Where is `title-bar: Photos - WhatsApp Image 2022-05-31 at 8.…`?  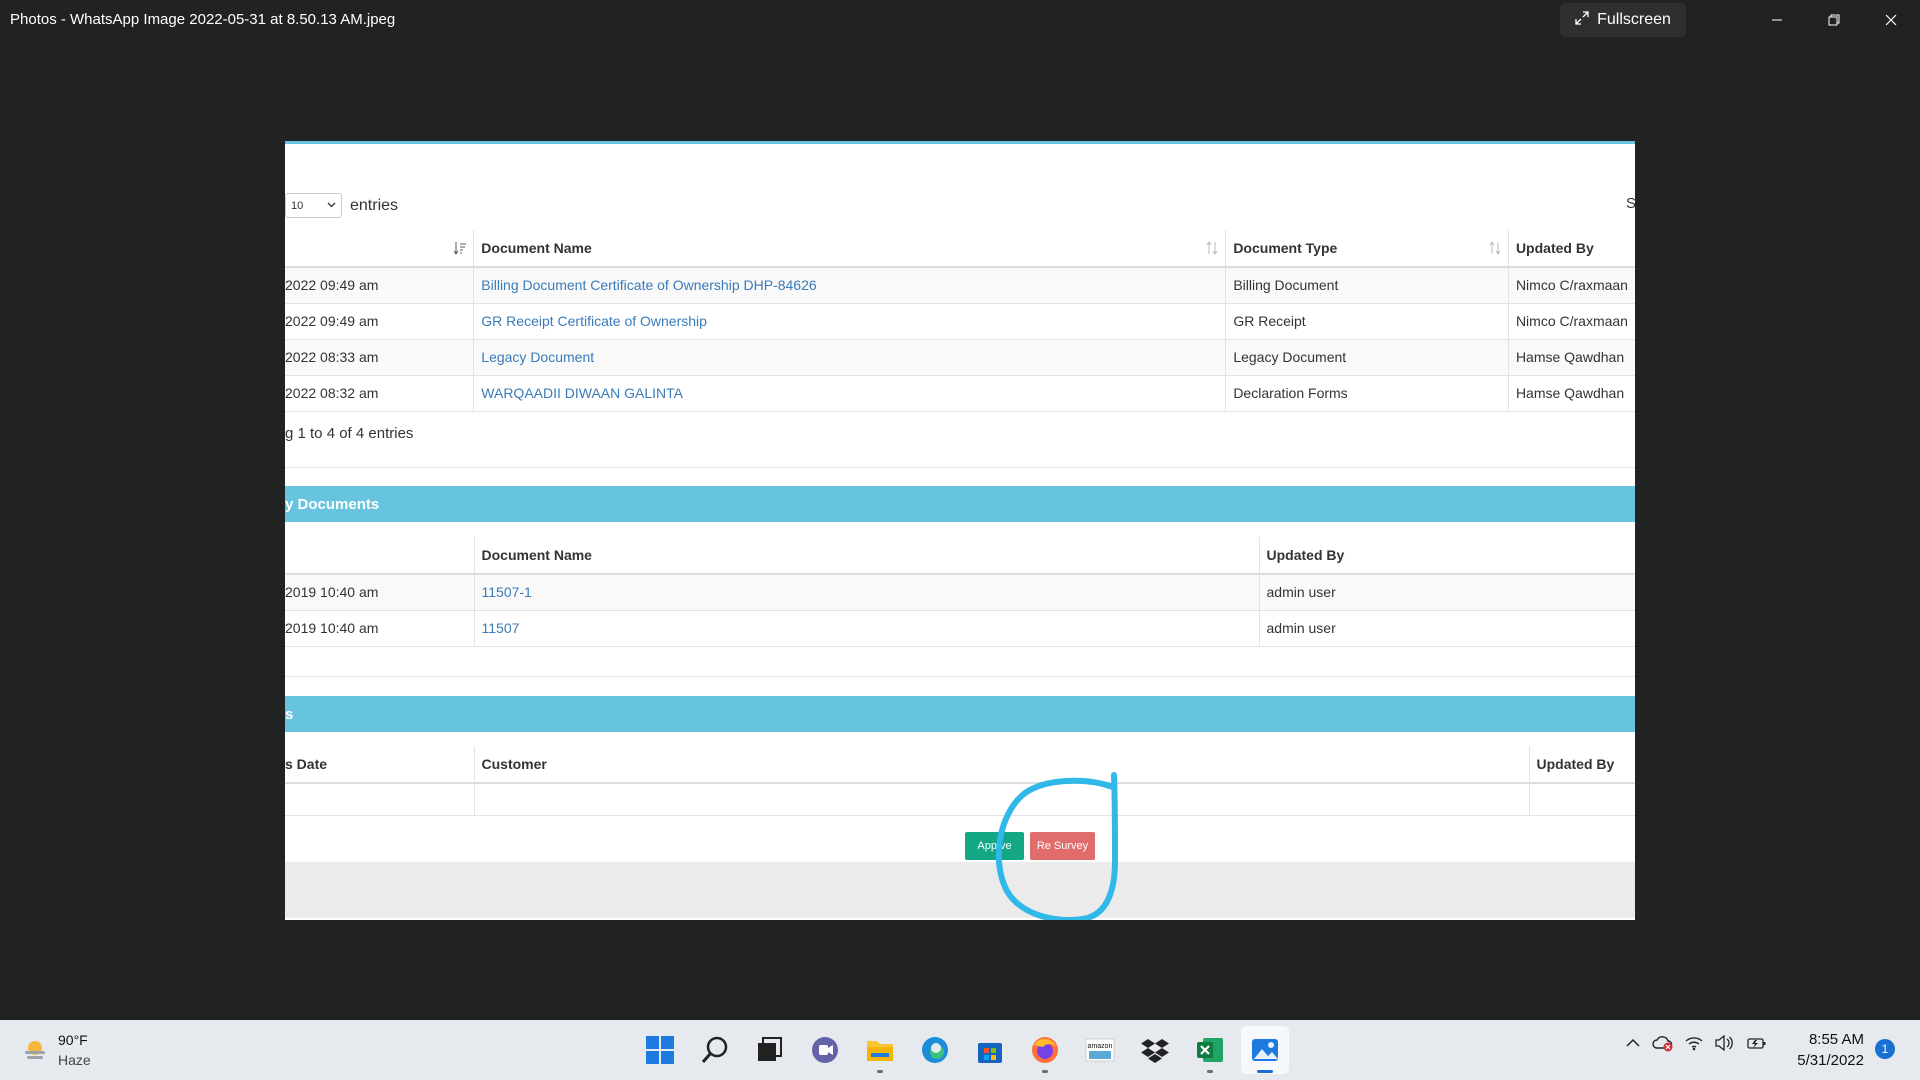 title-bar: Photos - WhatsApp Image 2022-05-31 at 8.… is located at coordinates (960, 20).